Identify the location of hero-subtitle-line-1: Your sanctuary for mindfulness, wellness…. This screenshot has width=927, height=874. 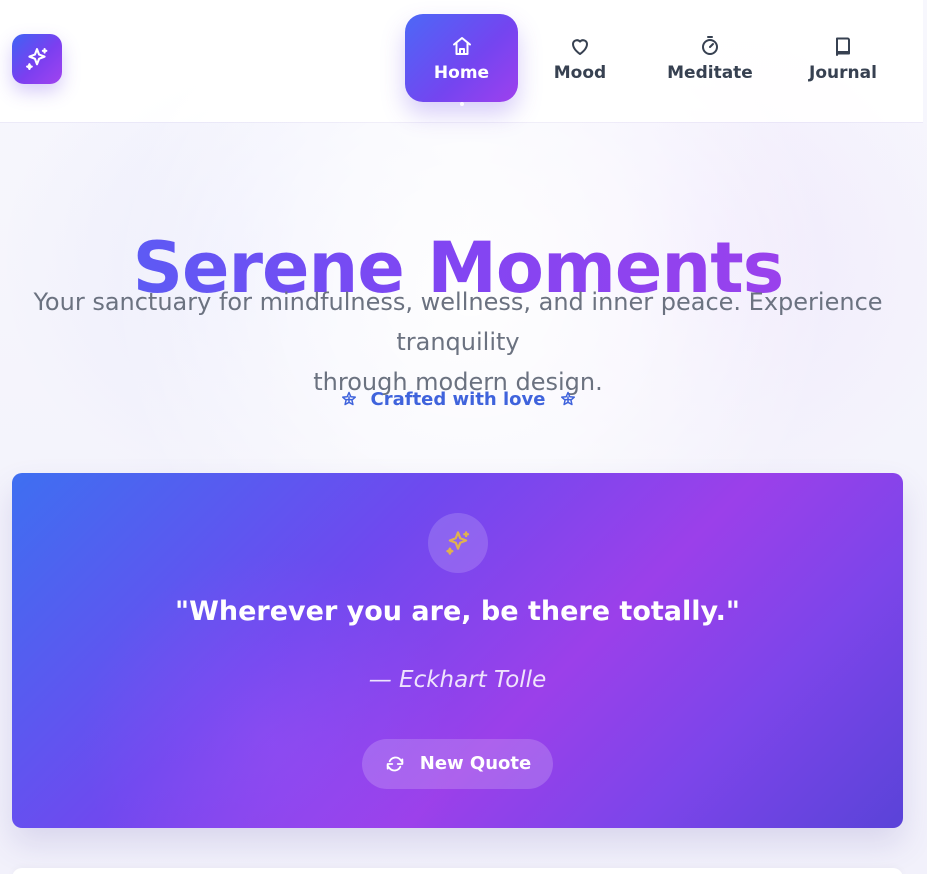
(458, 322).